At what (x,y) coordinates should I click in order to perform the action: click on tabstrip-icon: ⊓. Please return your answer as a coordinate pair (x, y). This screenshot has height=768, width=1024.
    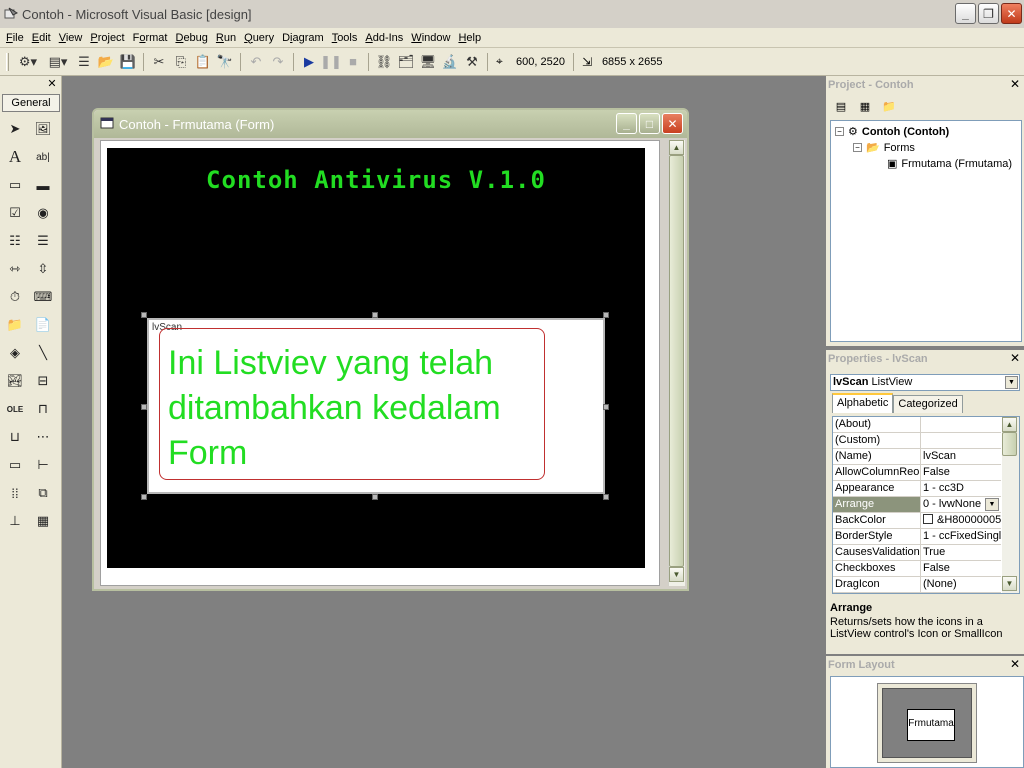
    Looking at the image, I should click on (43, 409).